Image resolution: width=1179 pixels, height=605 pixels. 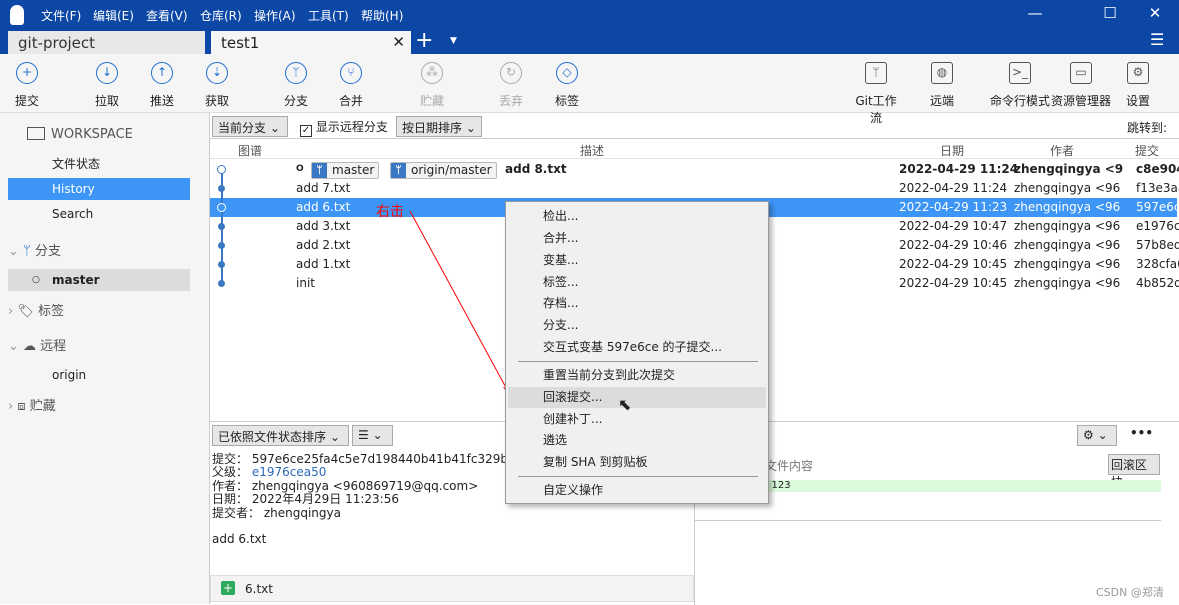 What do you see at coordinates (637, 490) in the screenshot?
I see `context-menu-item: 自定义操作` at bounding box center [637, 490].